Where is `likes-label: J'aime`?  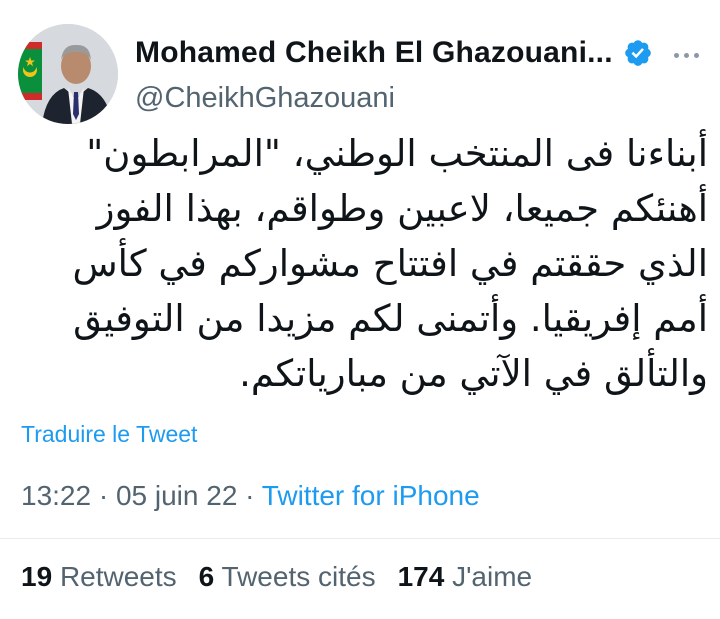
likes-label: J'aime is located at coordinates (492, 576).